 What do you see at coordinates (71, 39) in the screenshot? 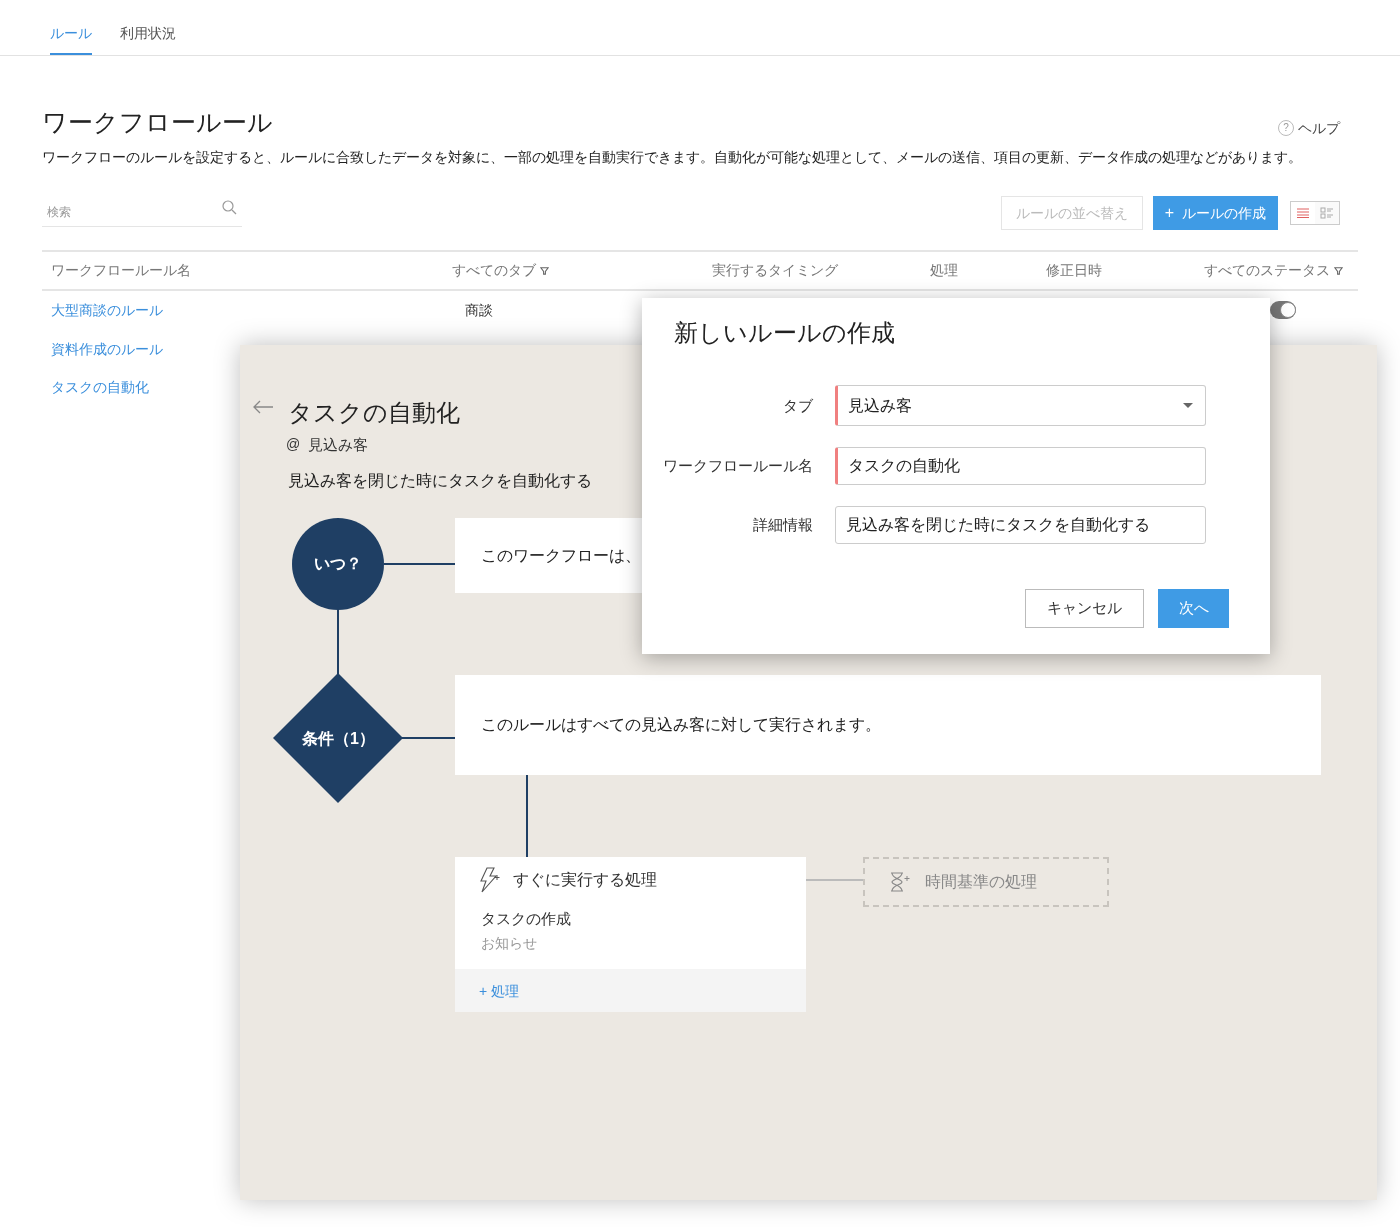
I see `tab: ルール` at bounding box center [71, 39].